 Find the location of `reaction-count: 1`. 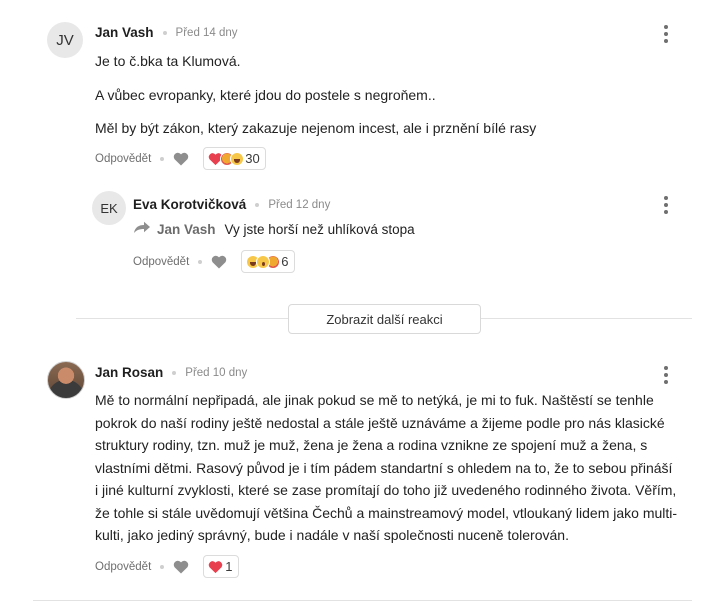

reaction-count: 1 is located at coordinates (229, 566).